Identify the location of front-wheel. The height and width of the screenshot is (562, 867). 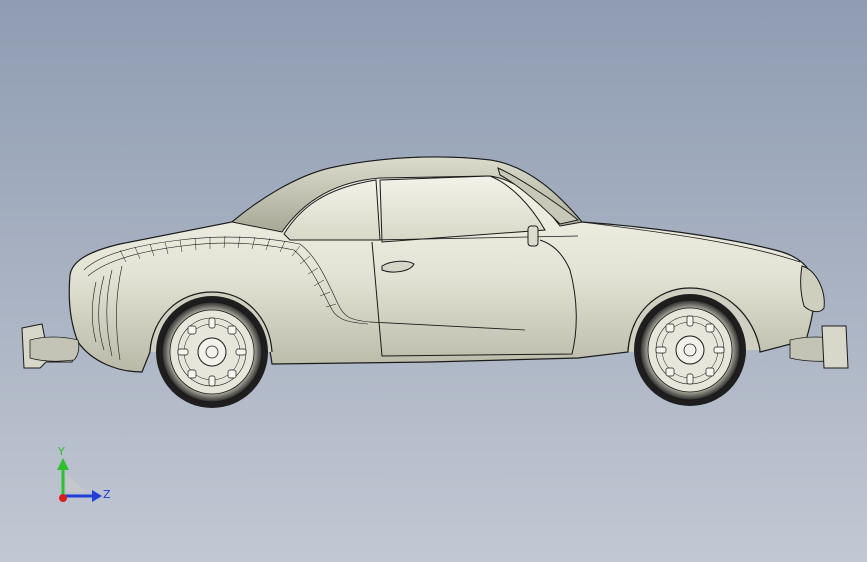
(690, 350).